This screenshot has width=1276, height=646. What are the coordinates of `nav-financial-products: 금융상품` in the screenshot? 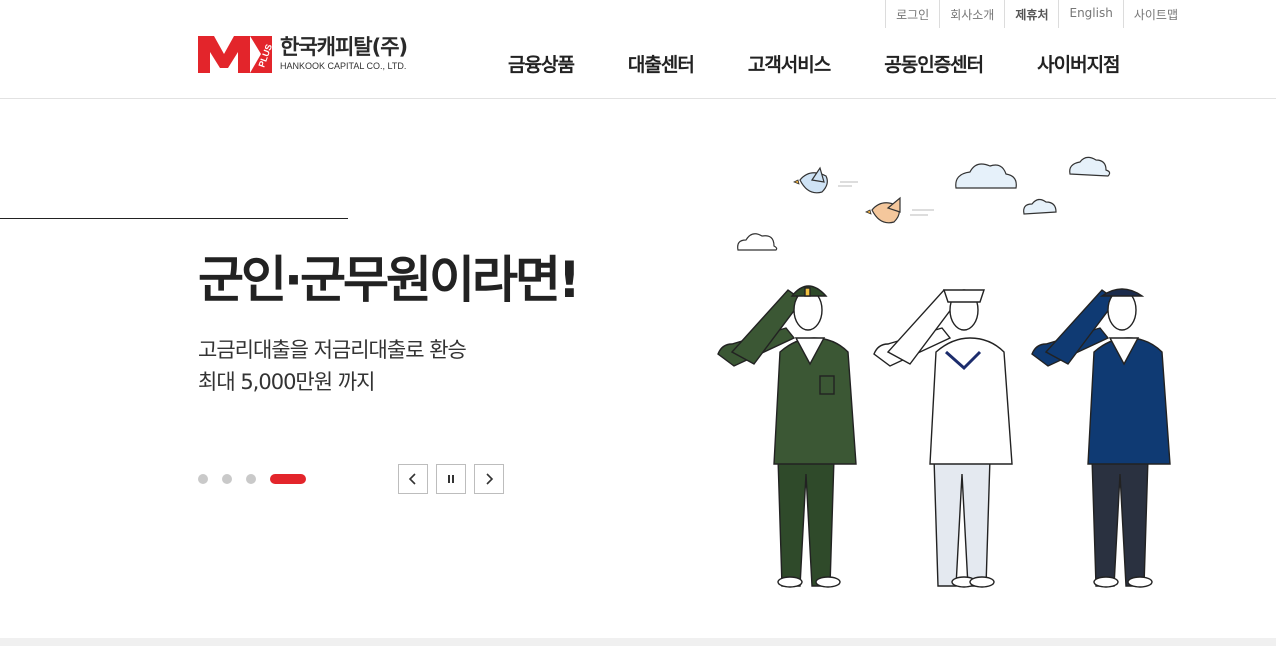 It's located at (541, 63).